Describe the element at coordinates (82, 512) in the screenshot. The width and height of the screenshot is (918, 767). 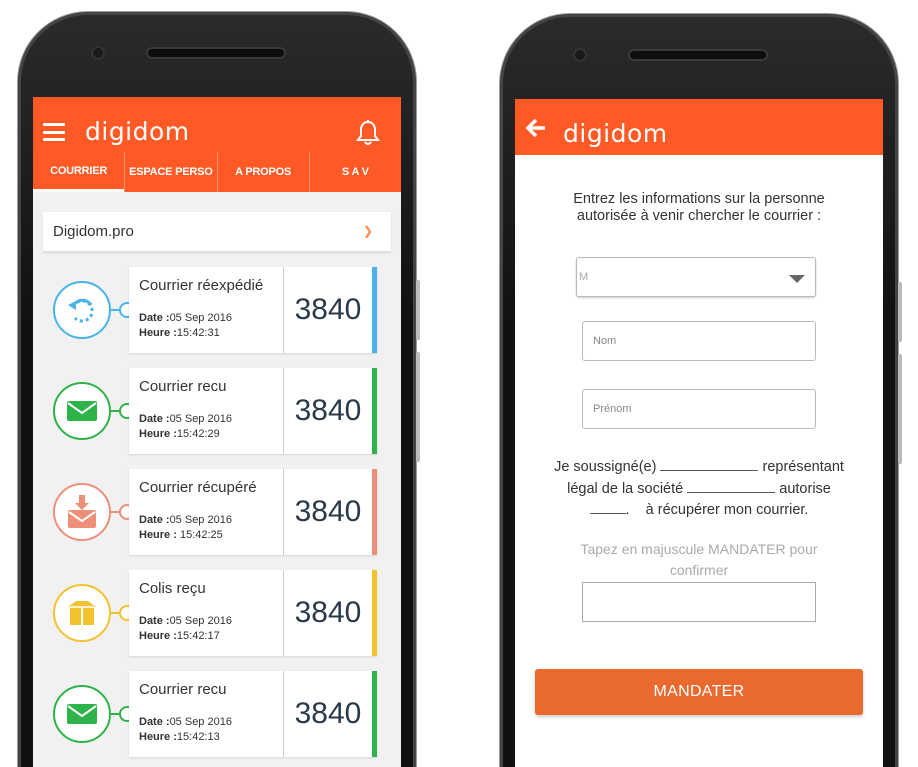
I see `pickup-icon` at that location.